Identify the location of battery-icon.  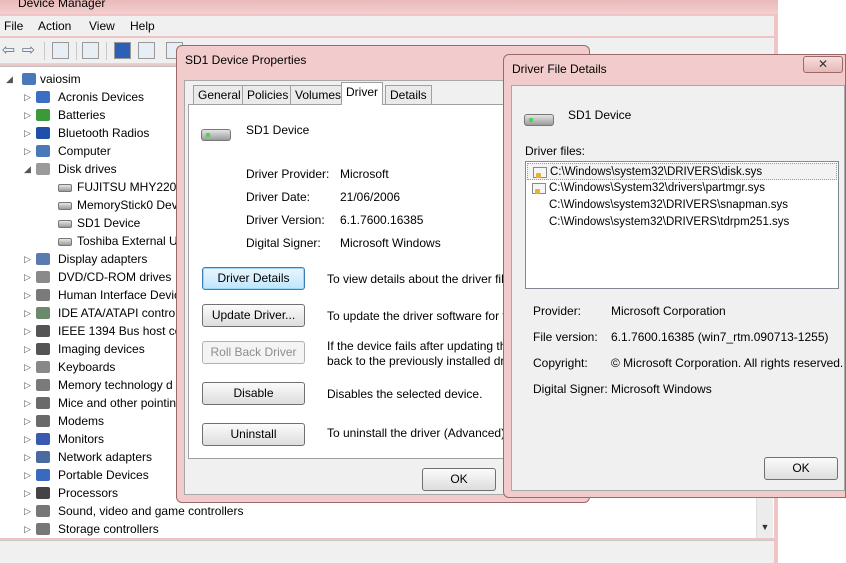
(43, 115).